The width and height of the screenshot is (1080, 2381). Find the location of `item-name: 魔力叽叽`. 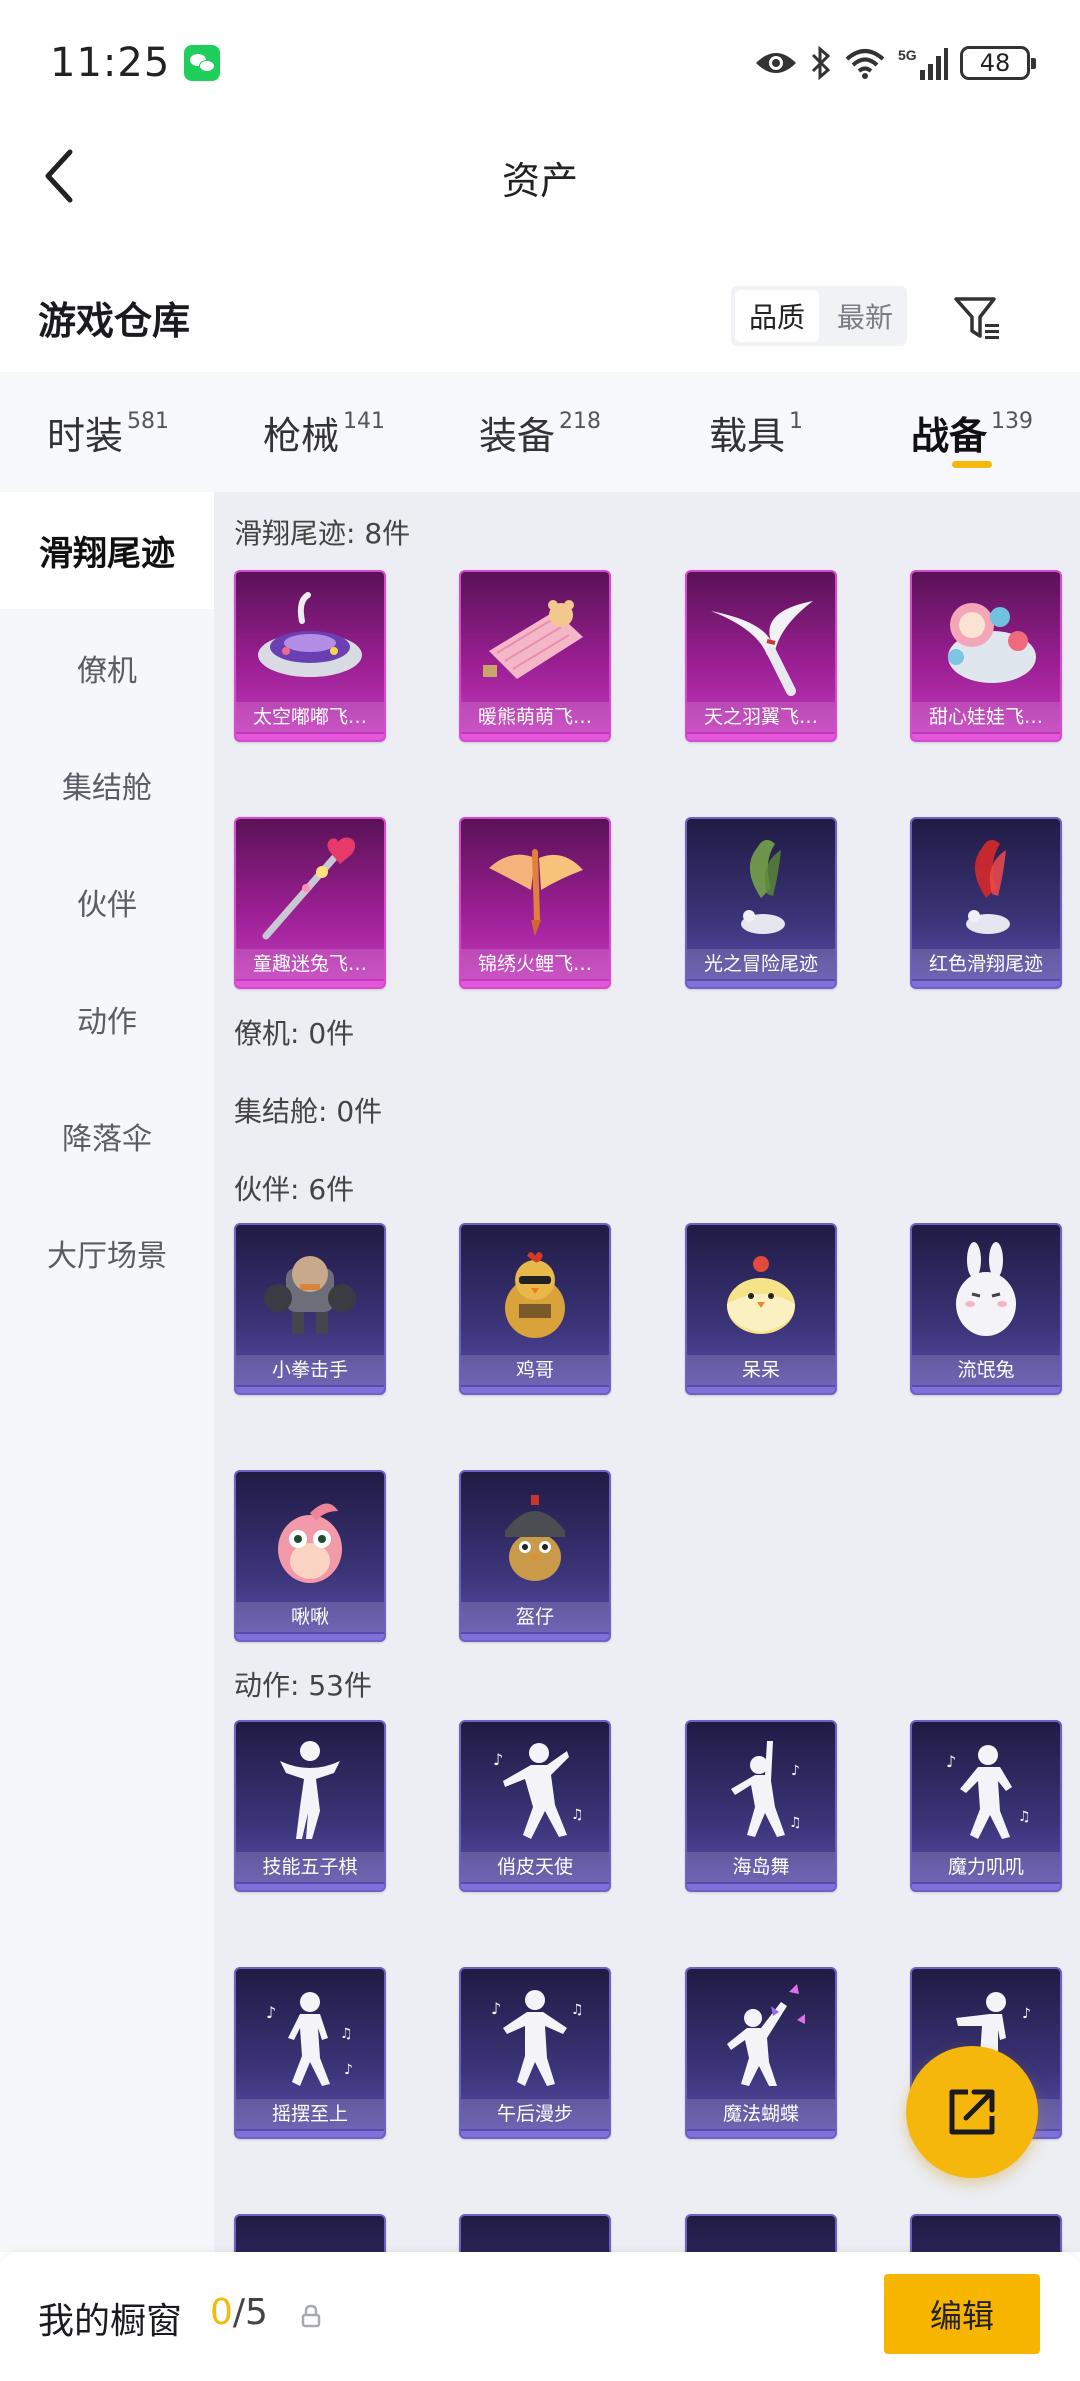

item-name: 魔力叽叽 is located at coordinates (986, 1867).